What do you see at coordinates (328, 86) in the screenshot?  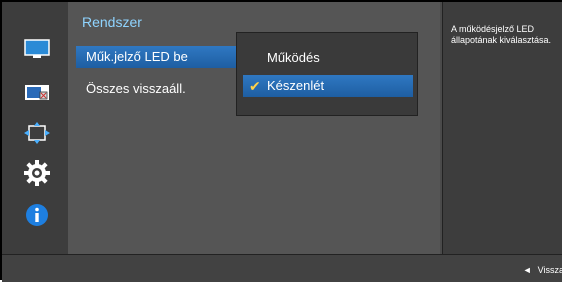 I see `option-standby: ✔ Készenlét` at bounding box center [328, 86].